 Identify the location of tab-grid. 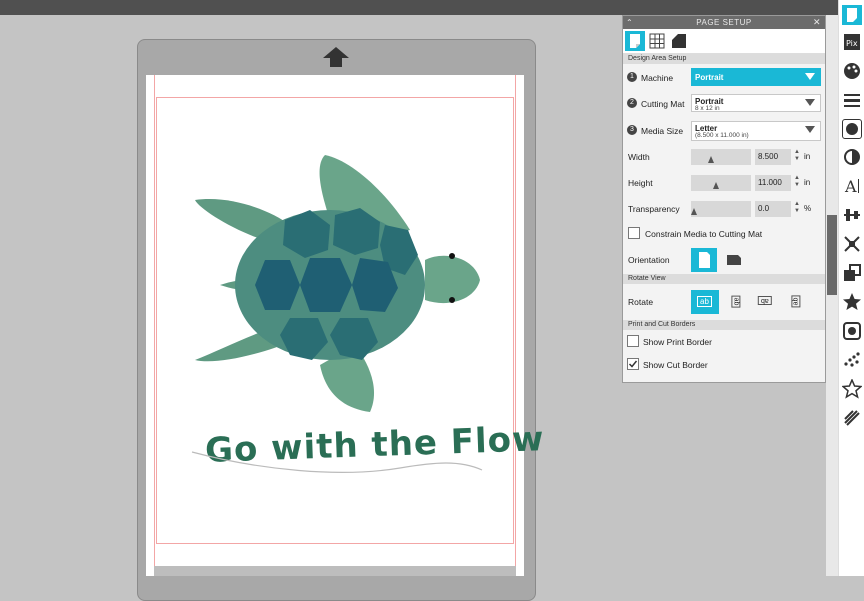
(657, 41).